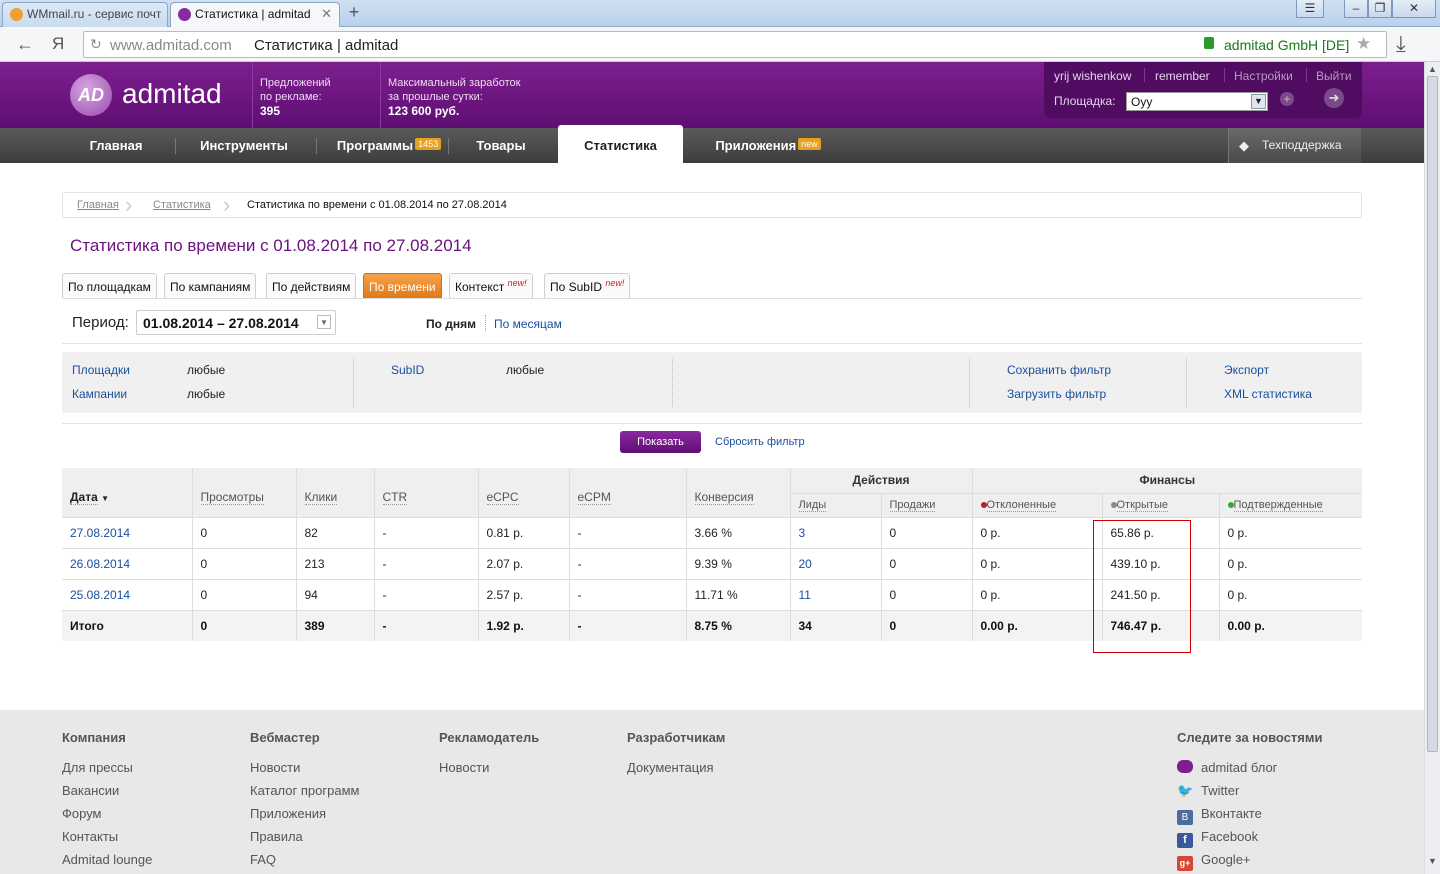  What do you see at coordinates (109, 285) in the screenshot?
I see `tab-by-sites: По площадкам` at bounding box center [109, 285].